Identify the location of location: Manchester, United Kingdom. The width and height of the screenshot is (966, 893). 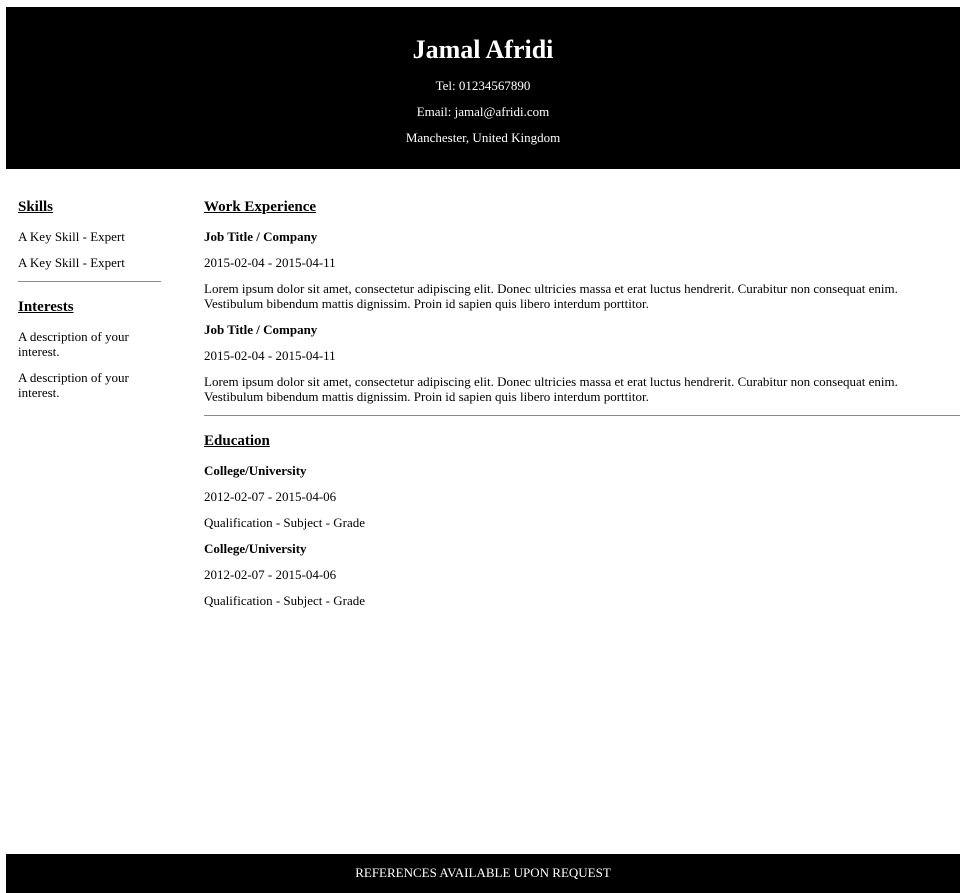
(483, 137).